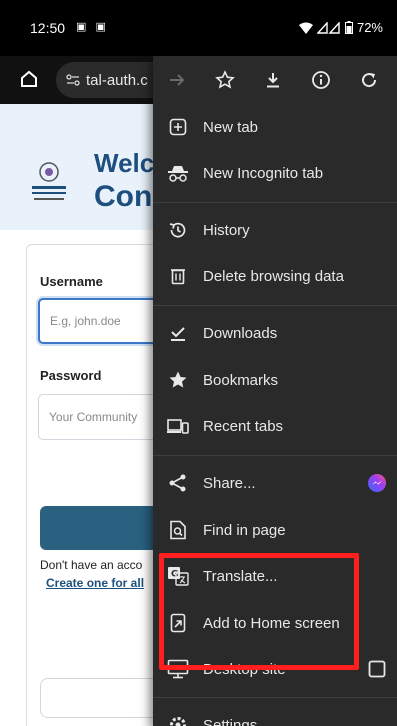 The image size is (397, 726). Describe the element at coordinates (178, 230) in the screenshot. I see `history-icon` at that location.